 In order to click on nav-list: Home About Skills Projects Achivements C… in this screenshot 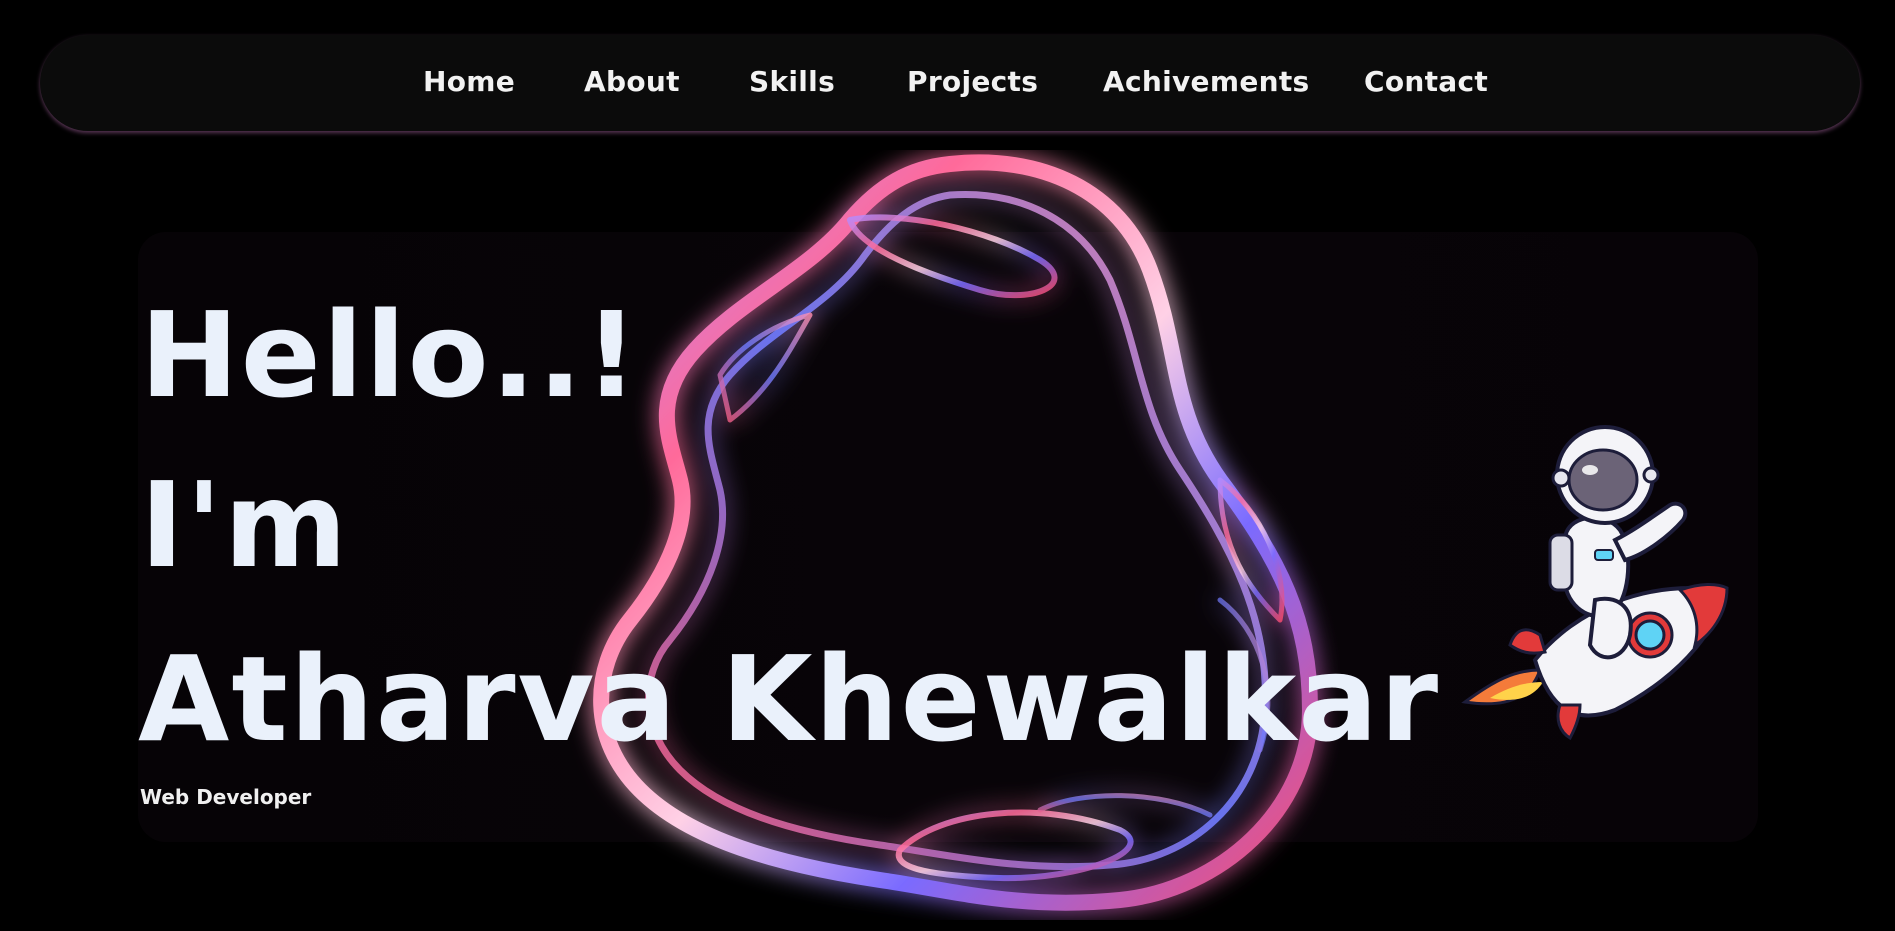, I will do `click(950, 83)`.